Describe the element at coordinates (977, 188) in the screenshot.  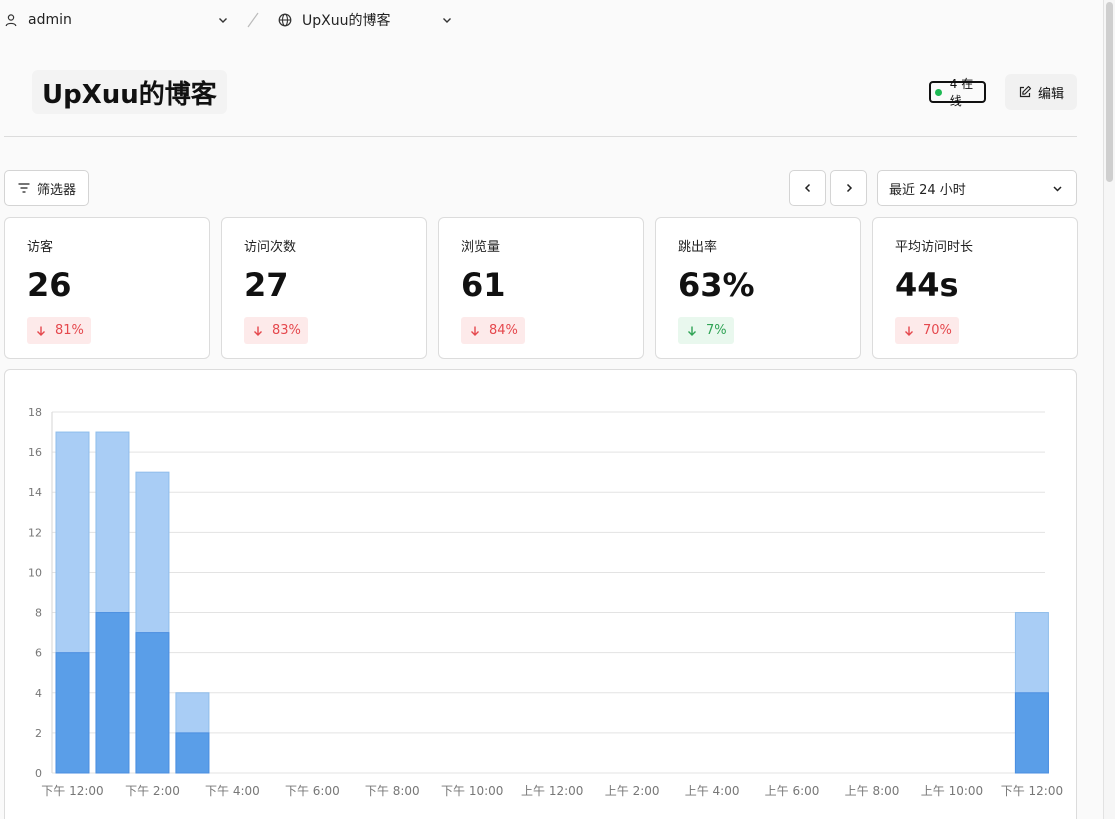
I see `date-range-select: 最近 24 小时` at that location.